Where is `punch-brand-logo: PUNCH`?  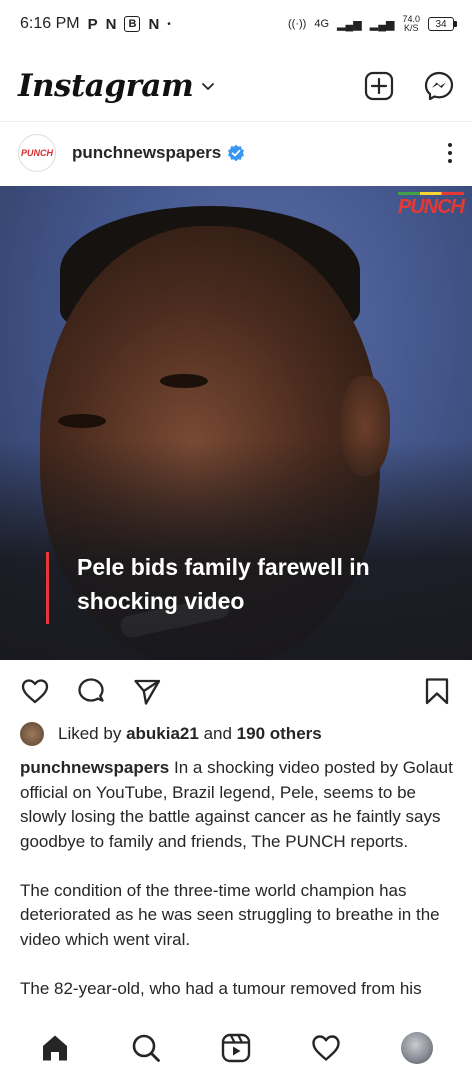 punch-brand-logo: PUNCH is located at coordinates (431, 205).